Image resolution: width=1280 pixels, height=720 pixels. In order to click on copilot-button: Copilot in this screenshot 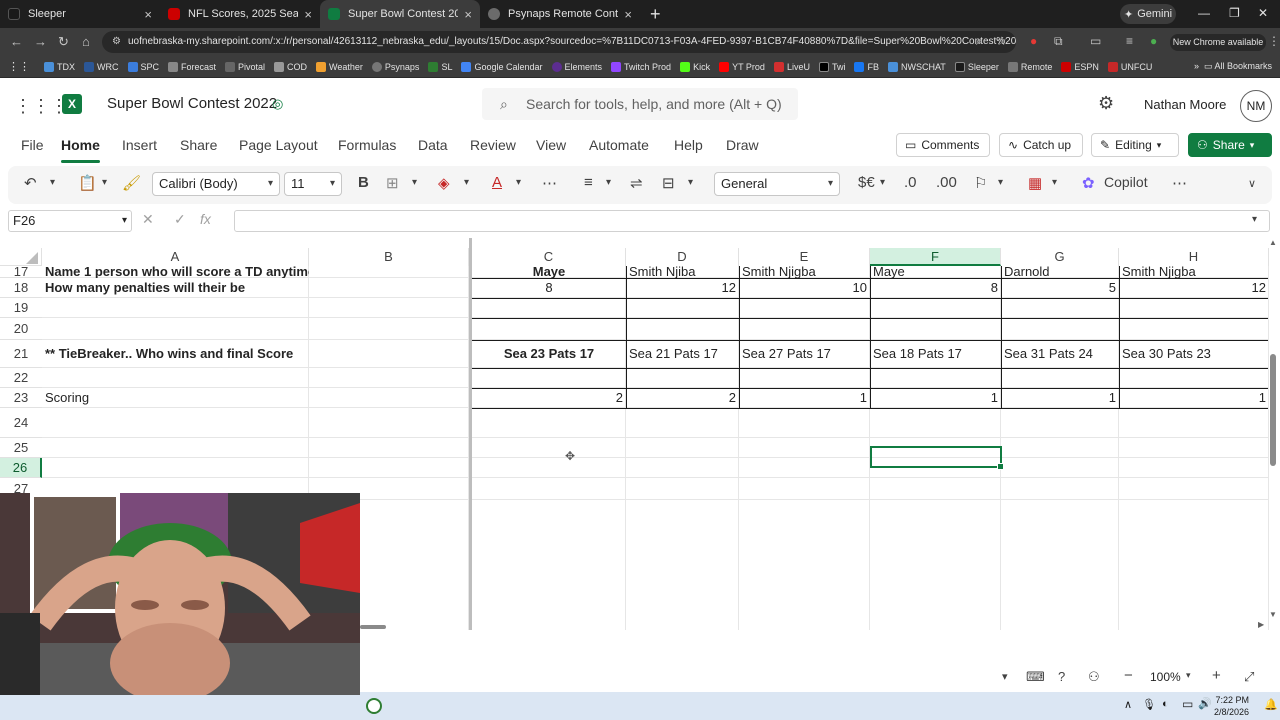, I will do `click(1126, 182)`.